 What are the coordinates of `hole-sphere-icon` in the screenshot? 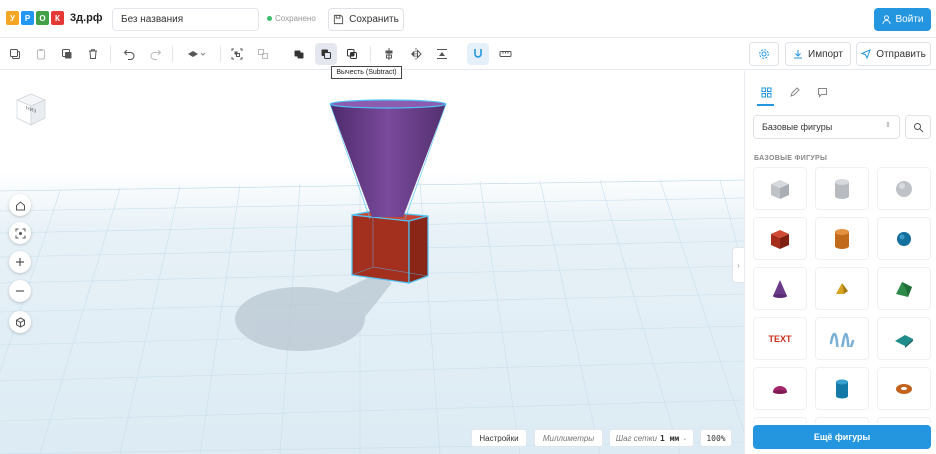 It's located at (904, 188).